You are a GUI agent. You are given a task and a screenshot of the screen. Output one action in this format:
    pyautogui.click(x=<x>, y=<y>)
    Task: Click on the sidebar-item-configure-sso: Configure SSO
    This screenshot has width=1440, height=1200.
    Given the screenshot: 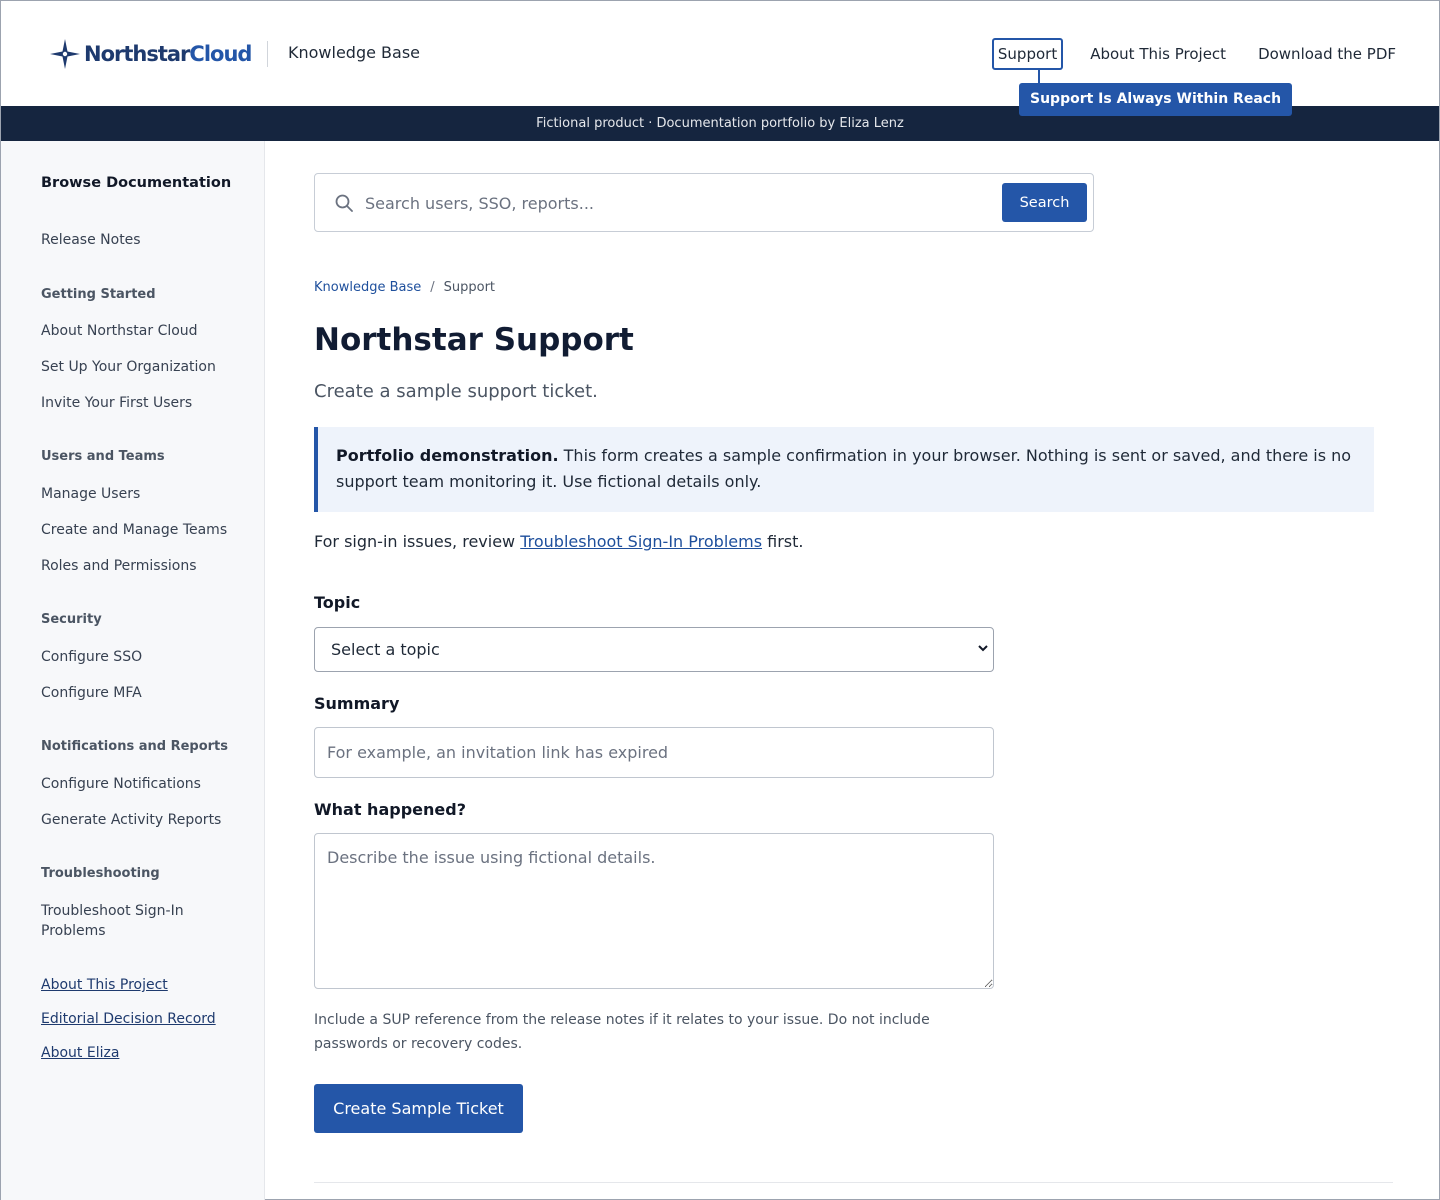 What is the action you would take?
    pyautogui.click(x=141, y=657)
    